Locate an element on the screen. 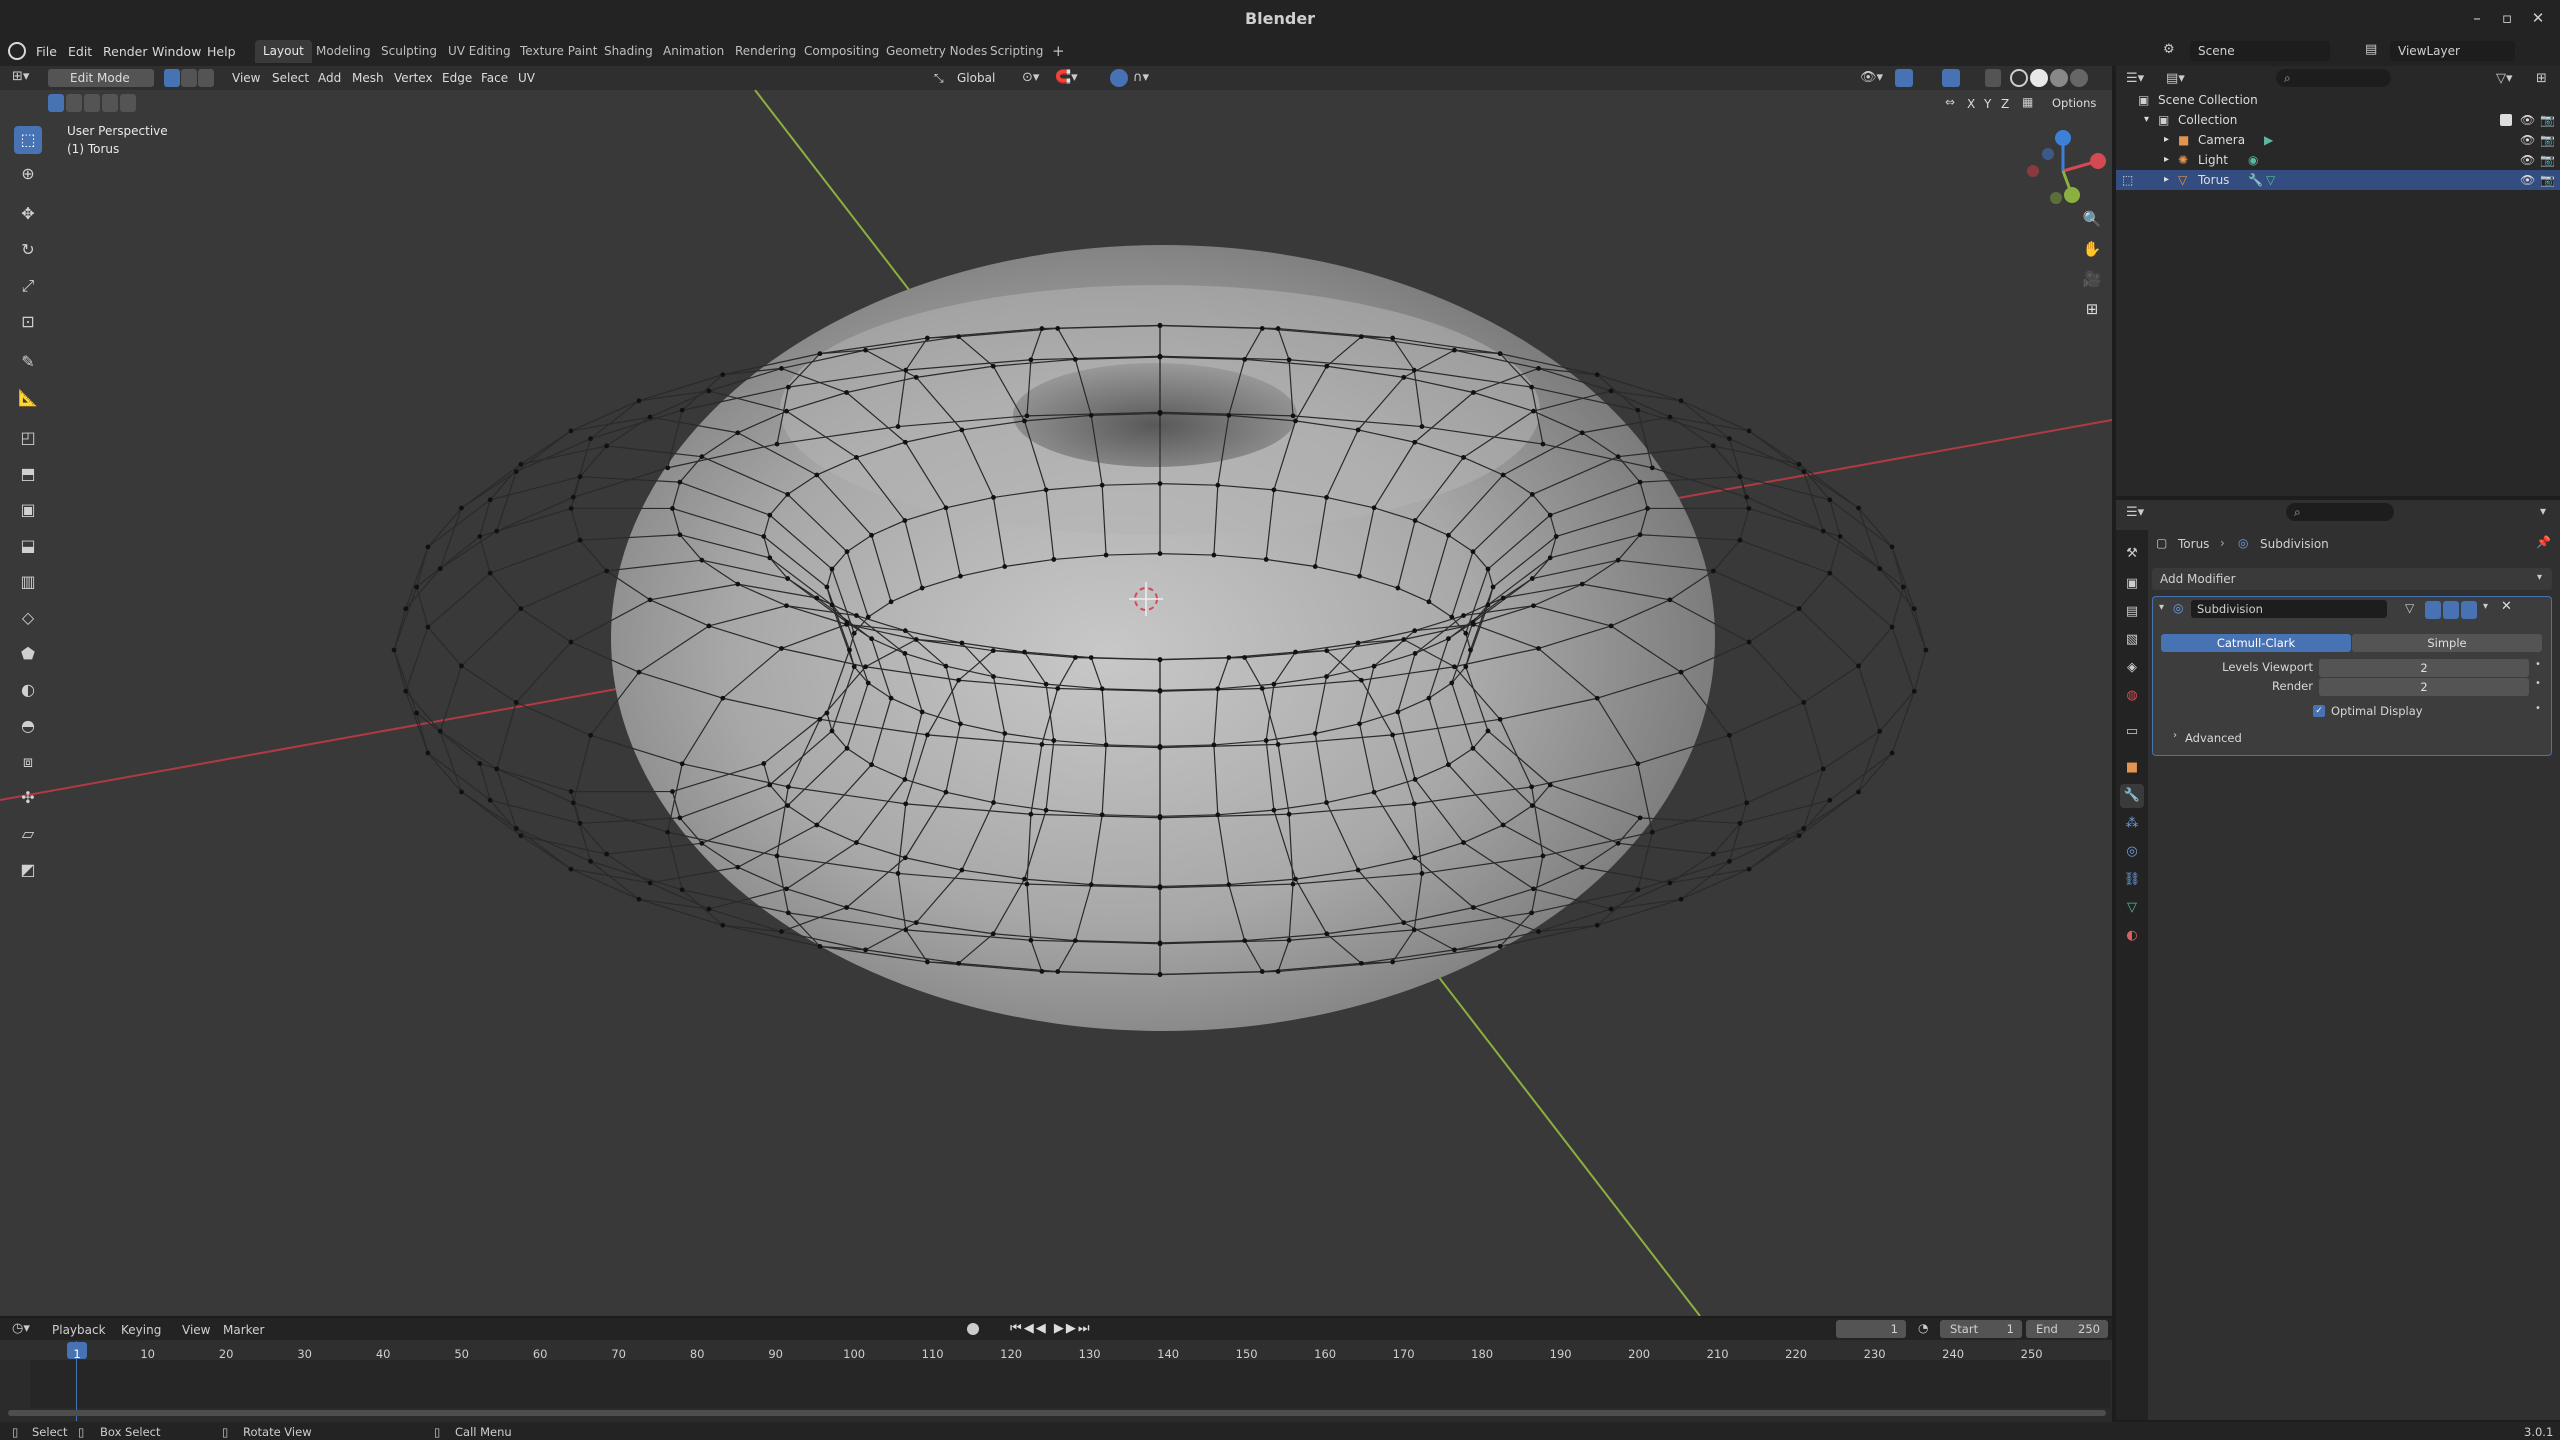 This screenshot has width=2560, height=1440. viewport-menu-uv: UV is located at coordinates (526, 78).